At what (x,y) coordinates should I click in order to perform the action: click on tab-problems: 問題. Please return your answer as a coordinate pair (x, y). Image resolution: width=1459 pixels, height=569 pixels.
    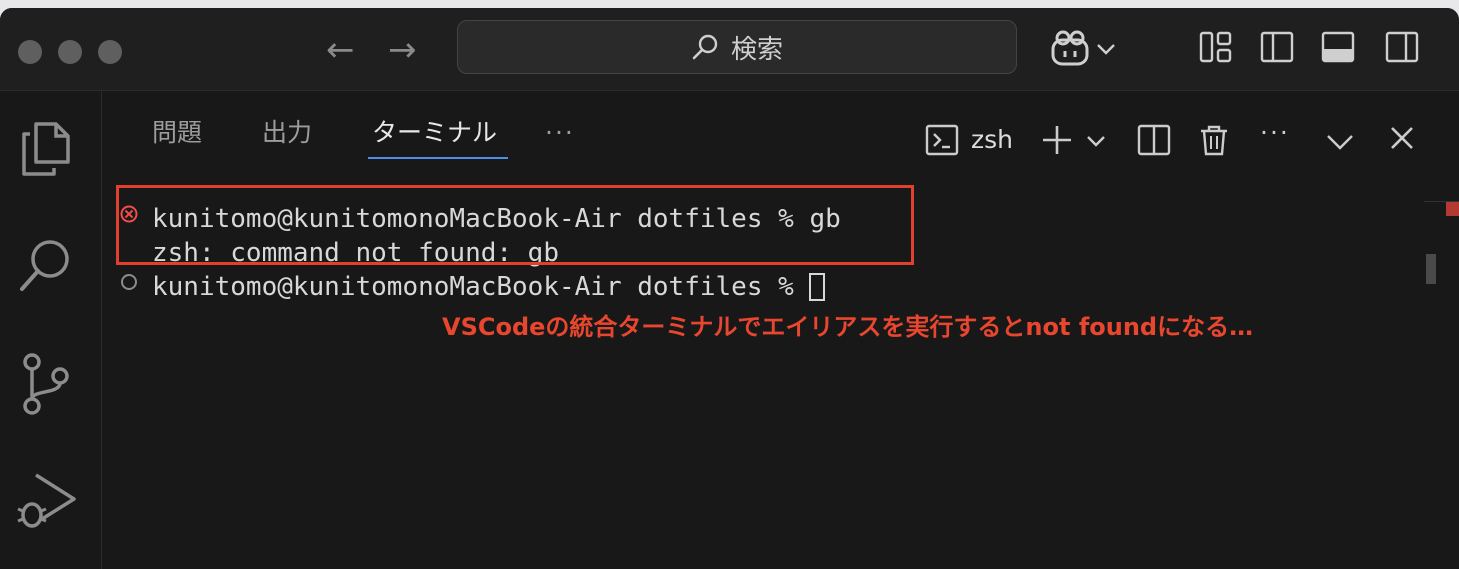
    Looking at the image, I should click on (177, 133).